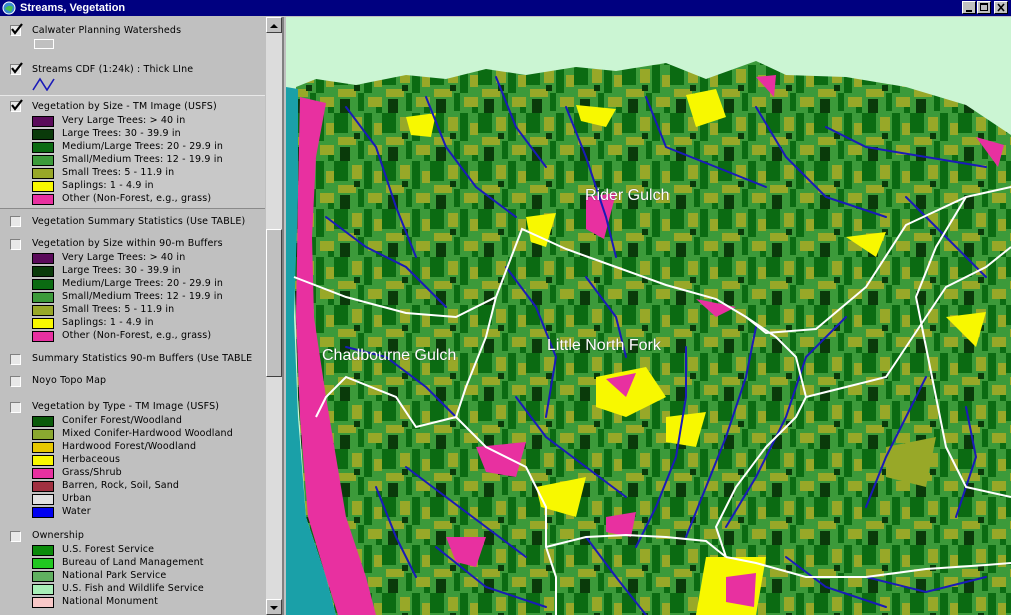 This screenshot has height=615, width=1011. Describe the element at coordinates (152, 550) in the screenshot. I see `legend-item: U.S. Forest Service` at that location.